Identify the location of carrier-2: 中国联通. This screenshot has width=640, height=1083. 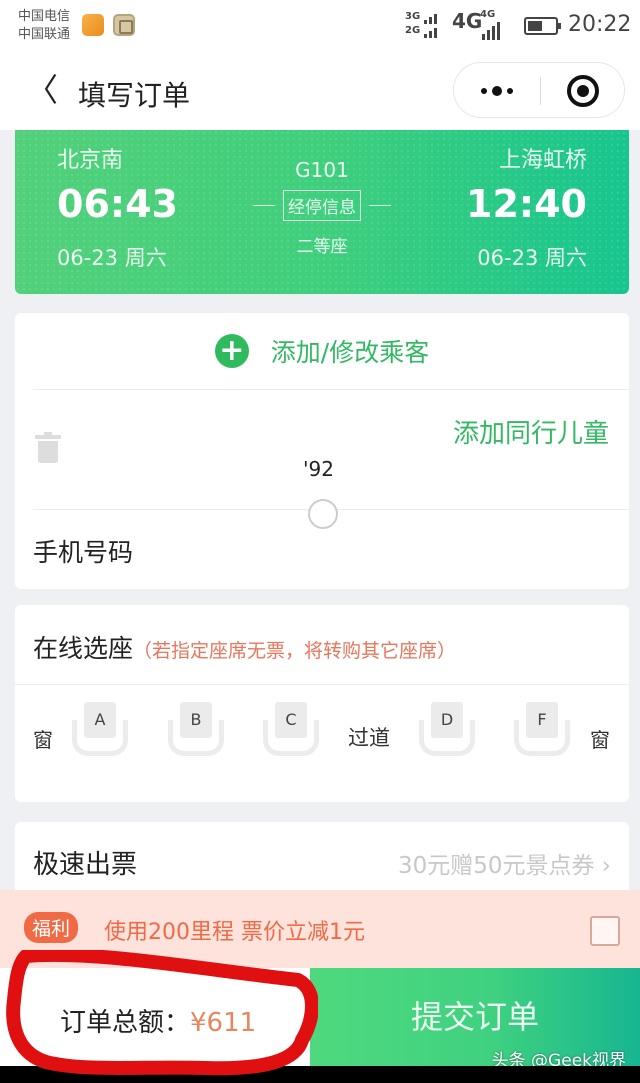
(44, 34).